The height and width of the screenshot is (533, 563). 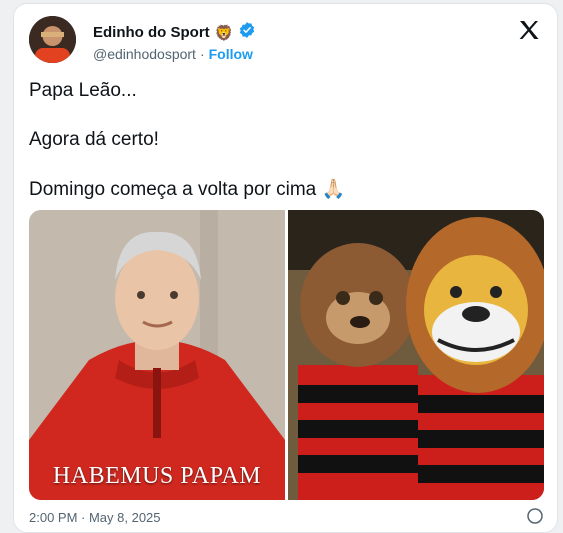 What do you see at coordinates (95, 517) in the screenshot?
I see `tweet-timestamp: 2:00 PM · May 8, 2025` at bounding box center [95, 517].